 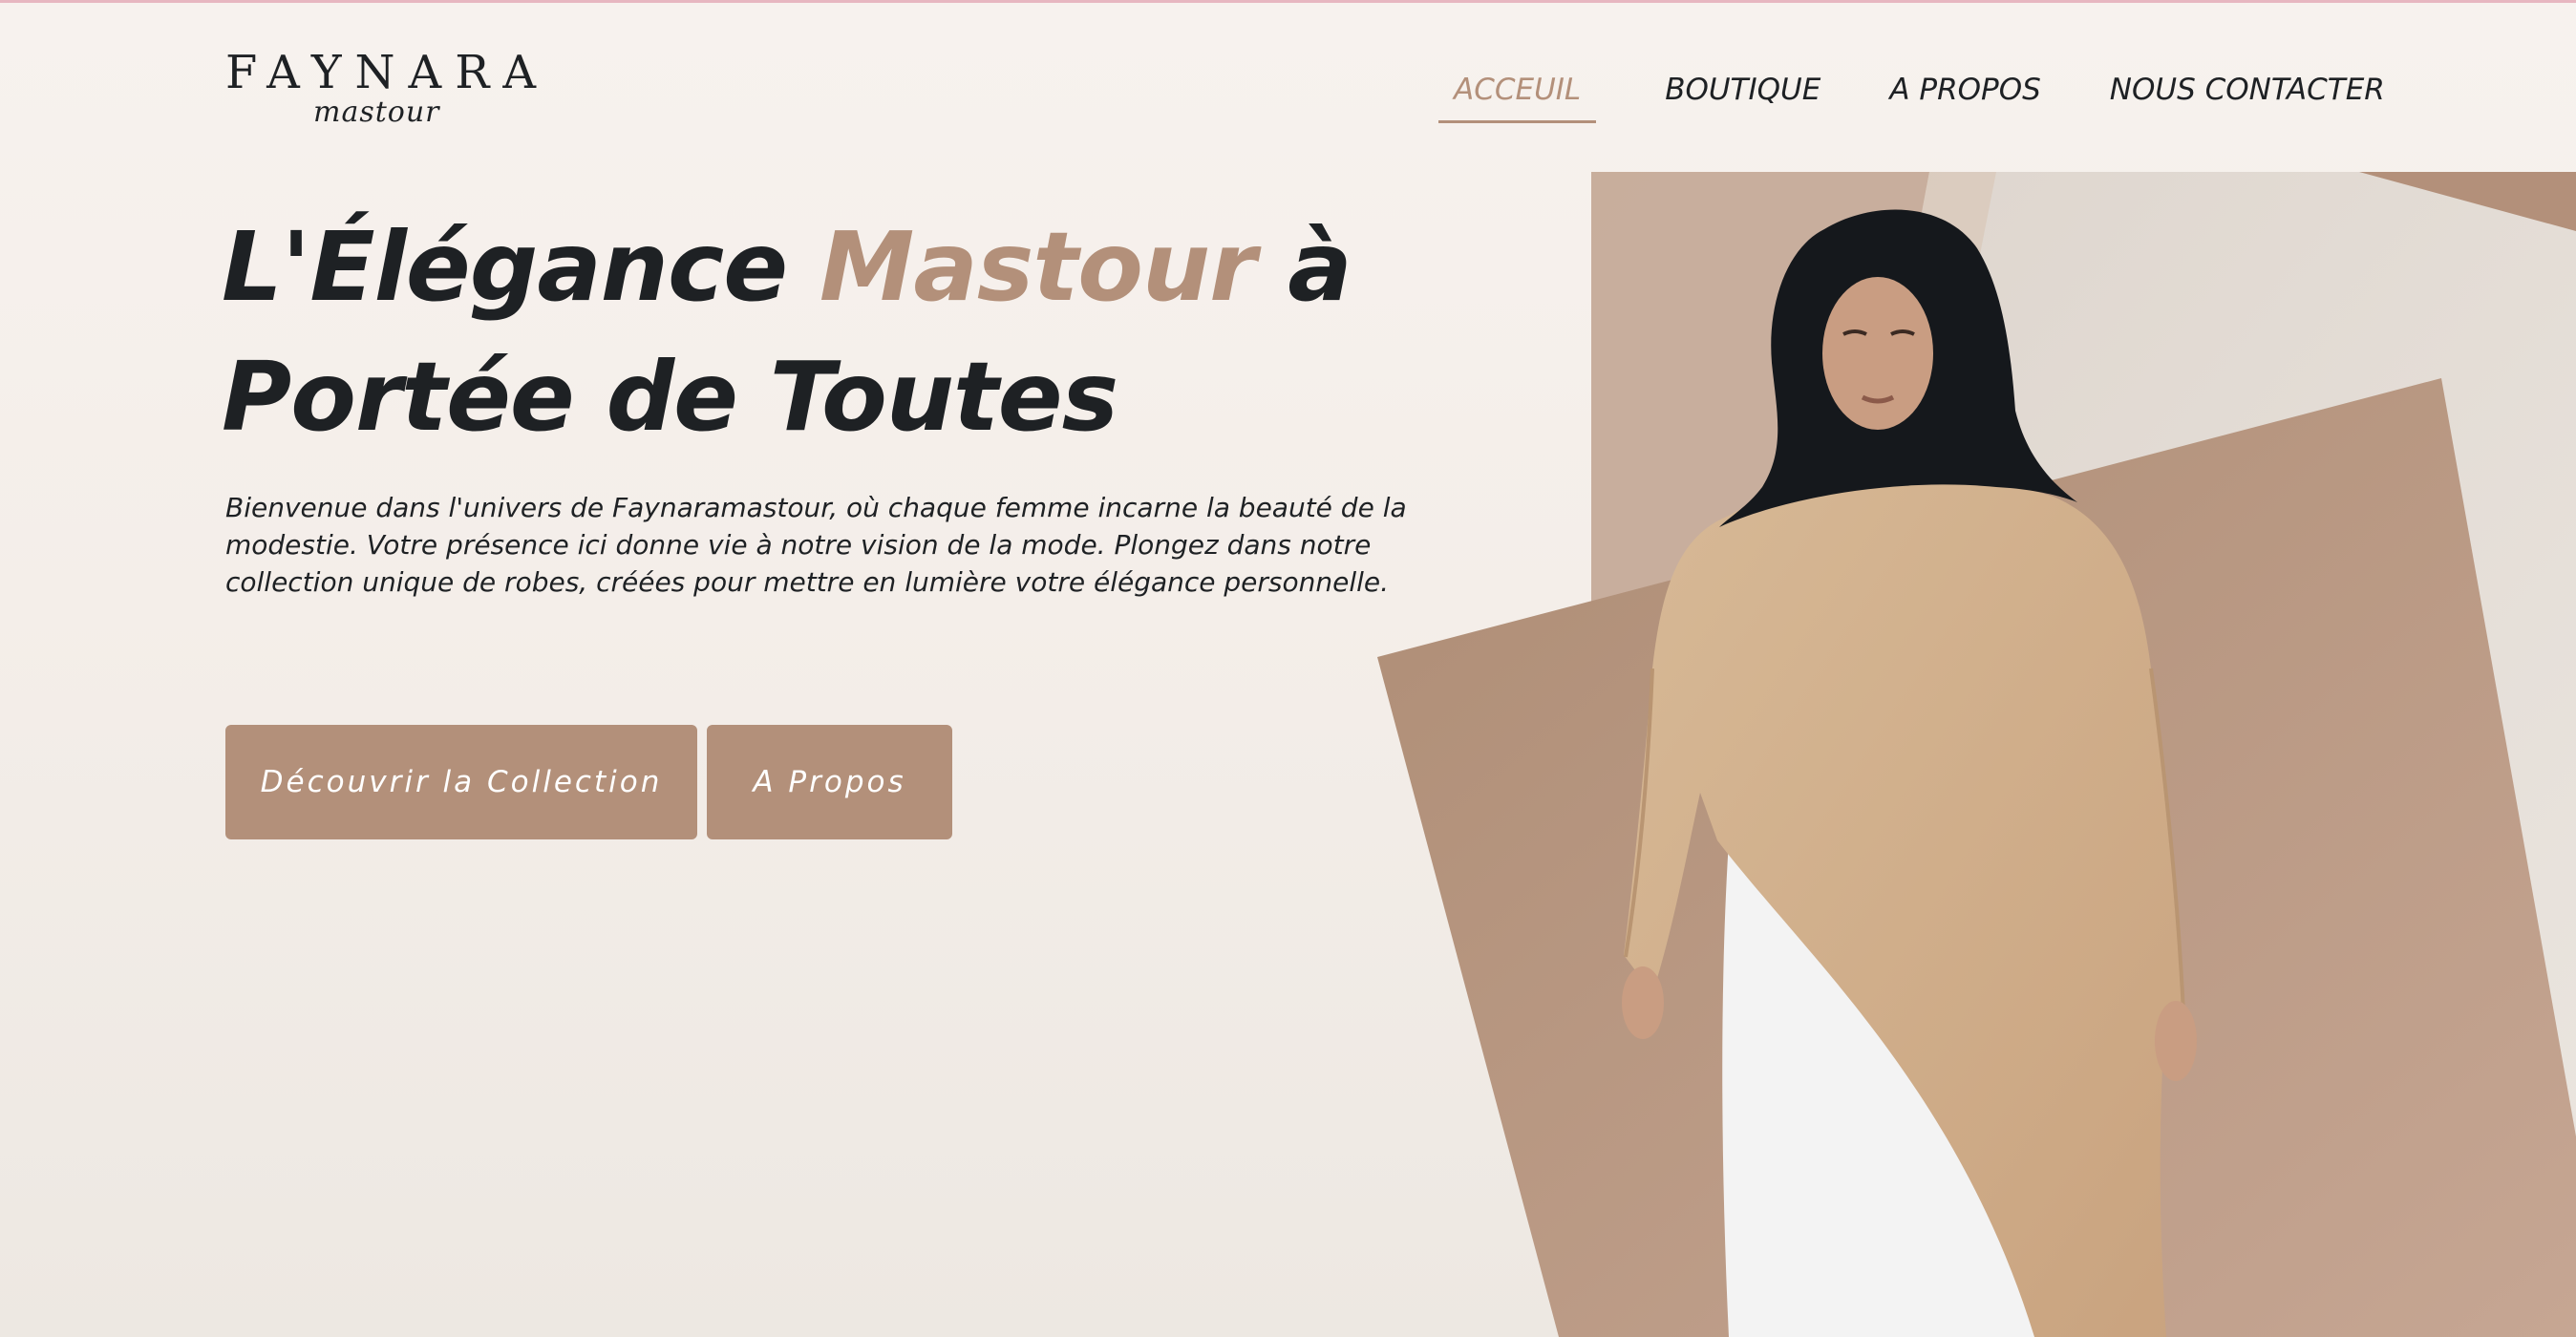 I want to click on brand-name: FAYNARA, so click(x=387, y=72).